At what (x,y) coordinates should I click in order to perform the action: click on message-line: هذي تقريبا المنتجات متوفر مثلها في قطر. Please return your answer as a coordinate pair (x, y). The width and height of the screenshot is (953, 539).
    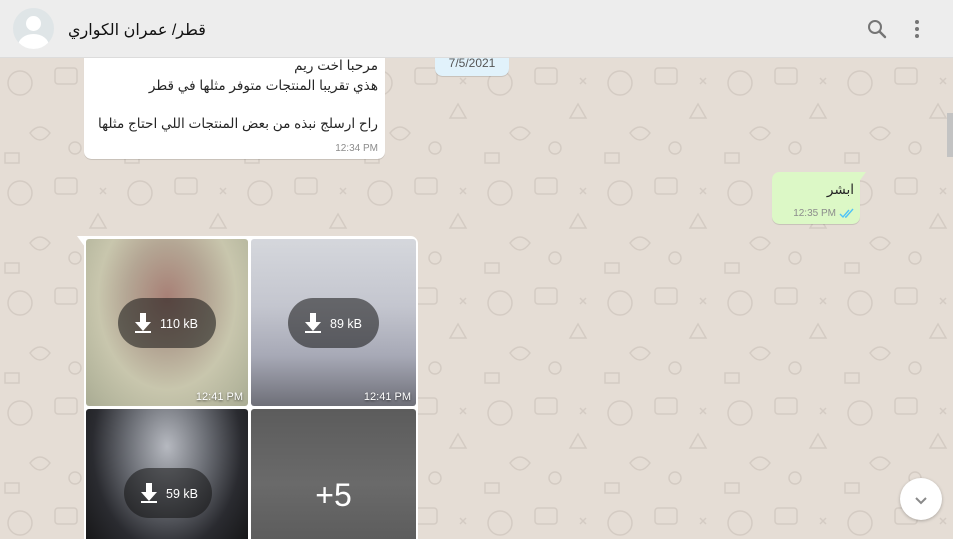
    Looking at the image, I should click on (263, 85).